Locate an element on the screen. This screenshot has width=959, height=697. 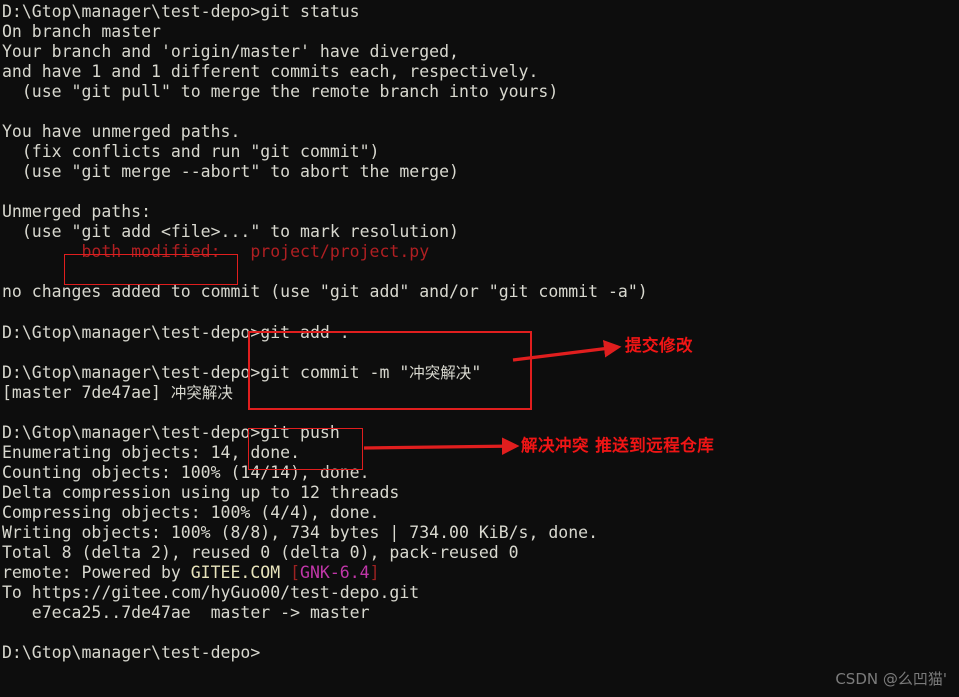
terminal-line: On branch master is located at coordinates (81, 32).